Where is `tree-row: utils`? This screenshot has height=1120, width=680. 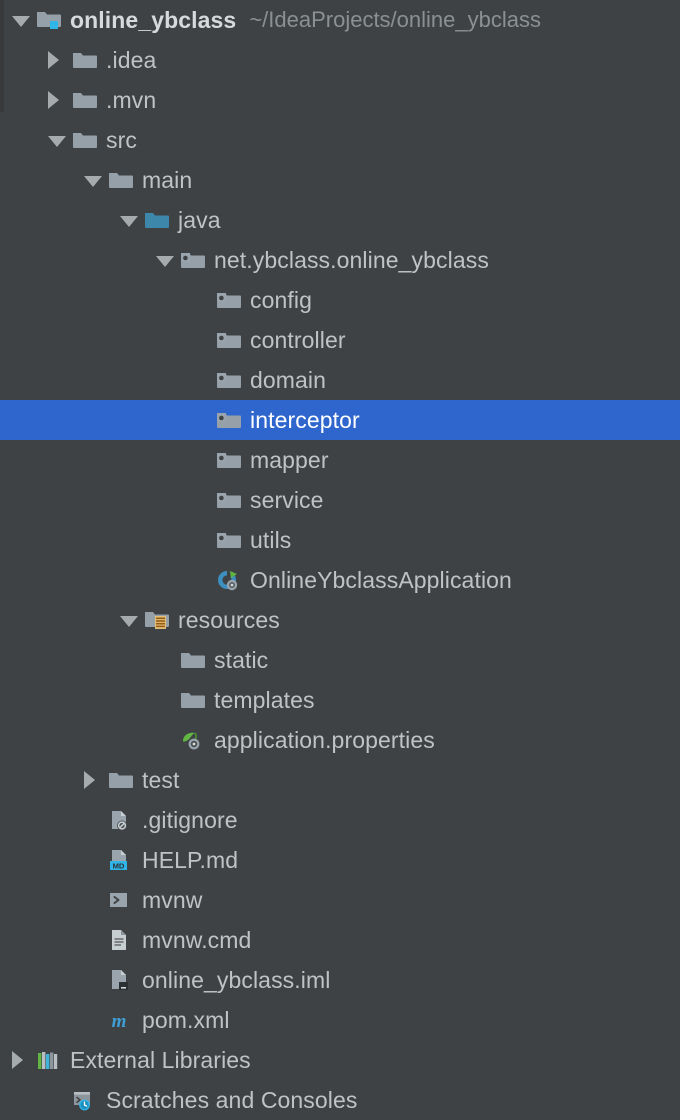
tree-row: utils is located at coordinates (340, 540).